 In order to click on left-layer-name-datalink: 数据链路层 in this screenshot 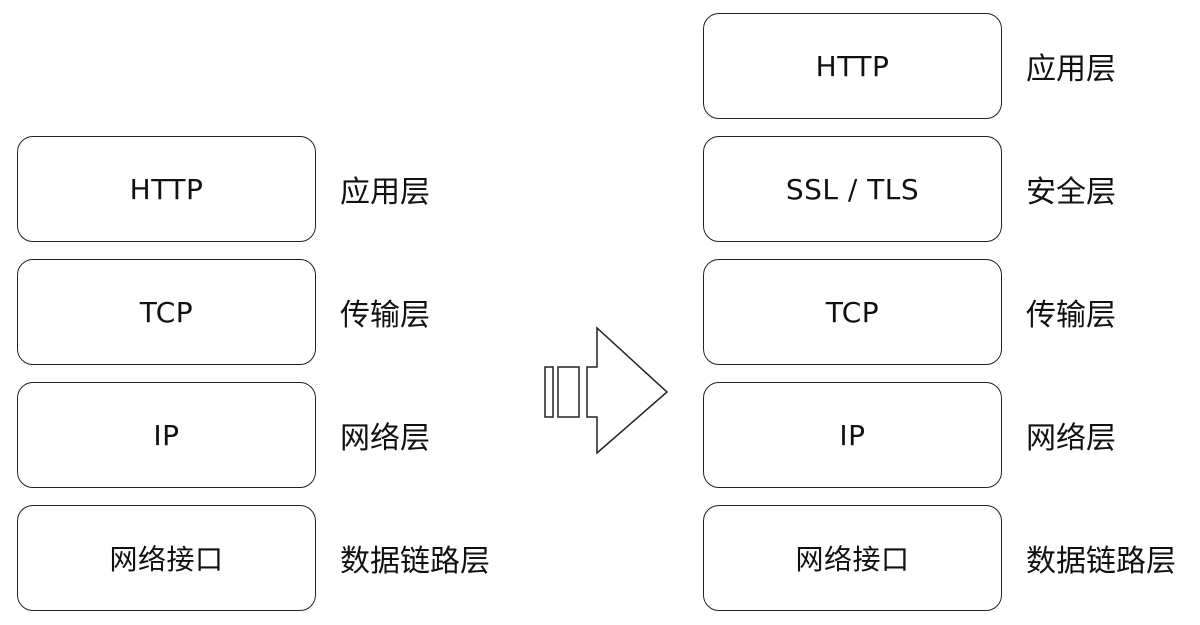, I will do `click(415, 561)`.